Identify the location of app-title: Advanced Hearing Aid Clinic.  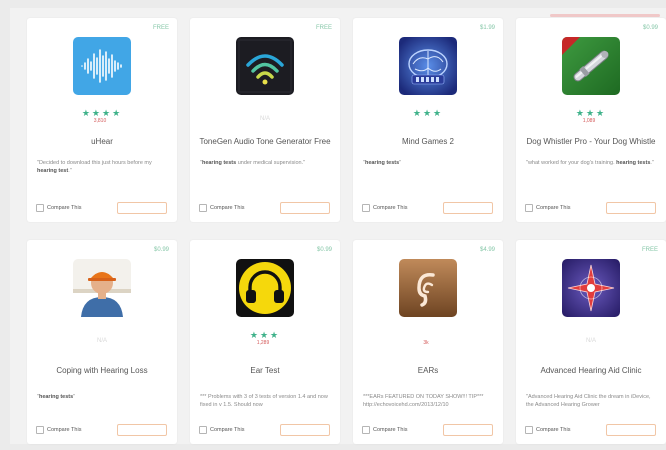
(591, 371).